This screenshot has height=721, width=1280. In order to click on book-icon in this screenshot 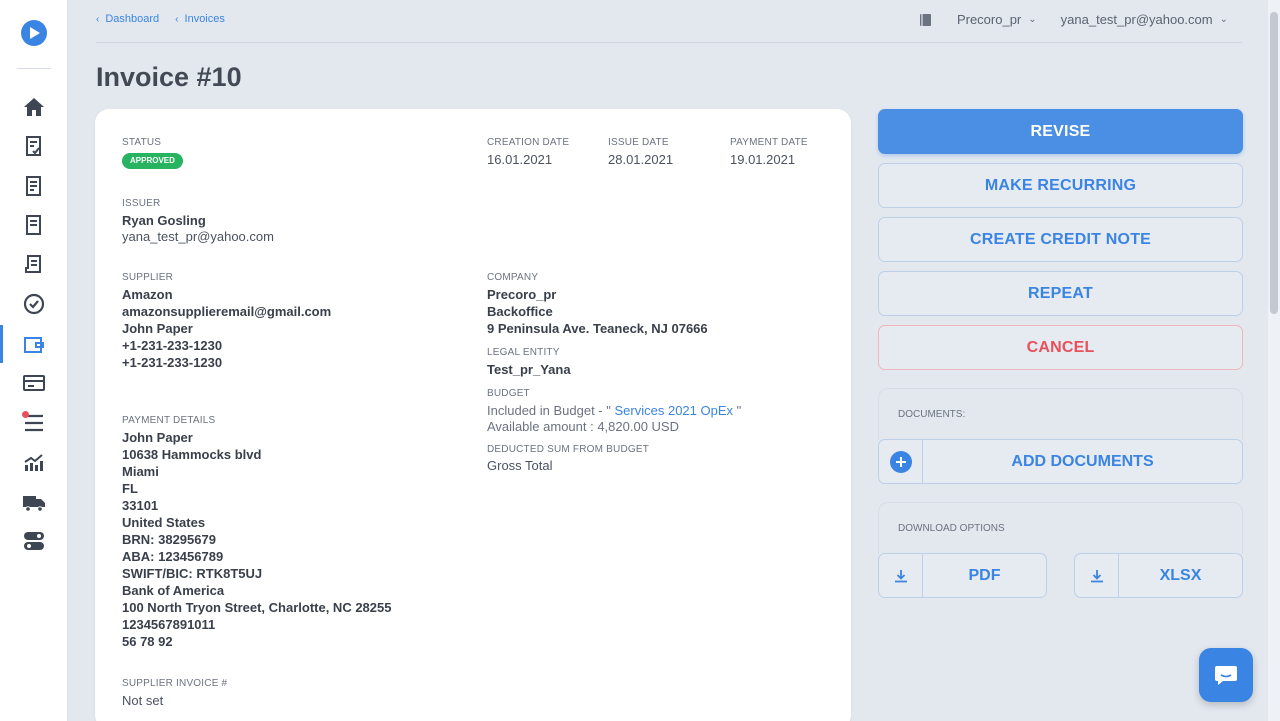, I will do `click(926, 20)`.